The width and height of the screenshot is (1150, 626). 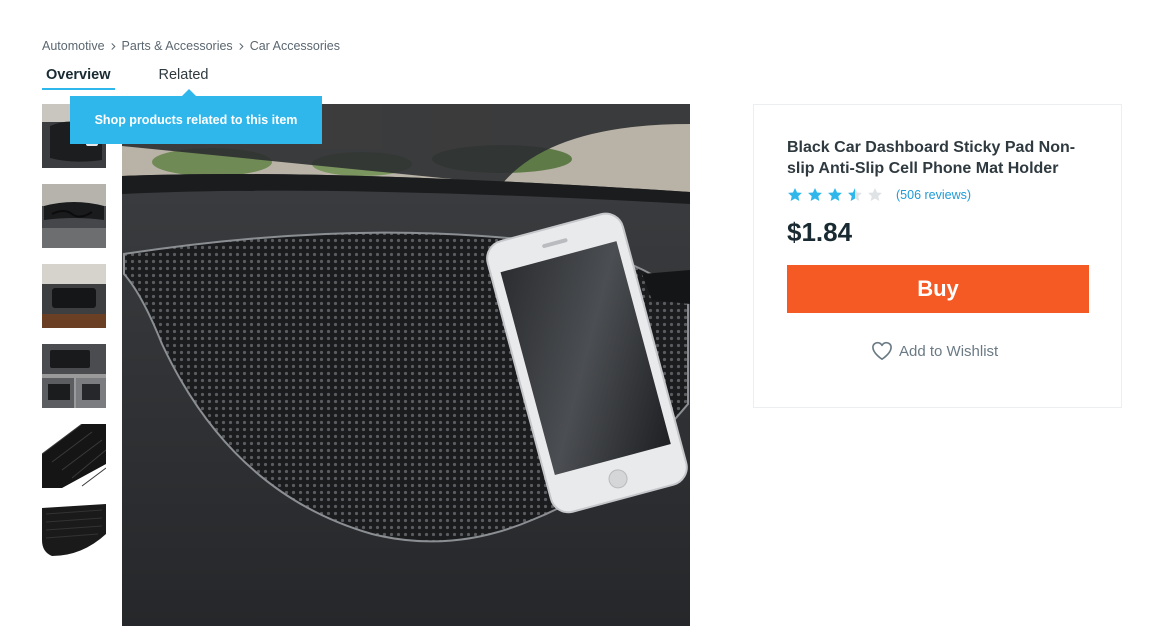 What do you see at coordinates (196, 116) in the screenshot?
I see `related-tooltip: Shop products related to this item` at bounding box center [196, 116].